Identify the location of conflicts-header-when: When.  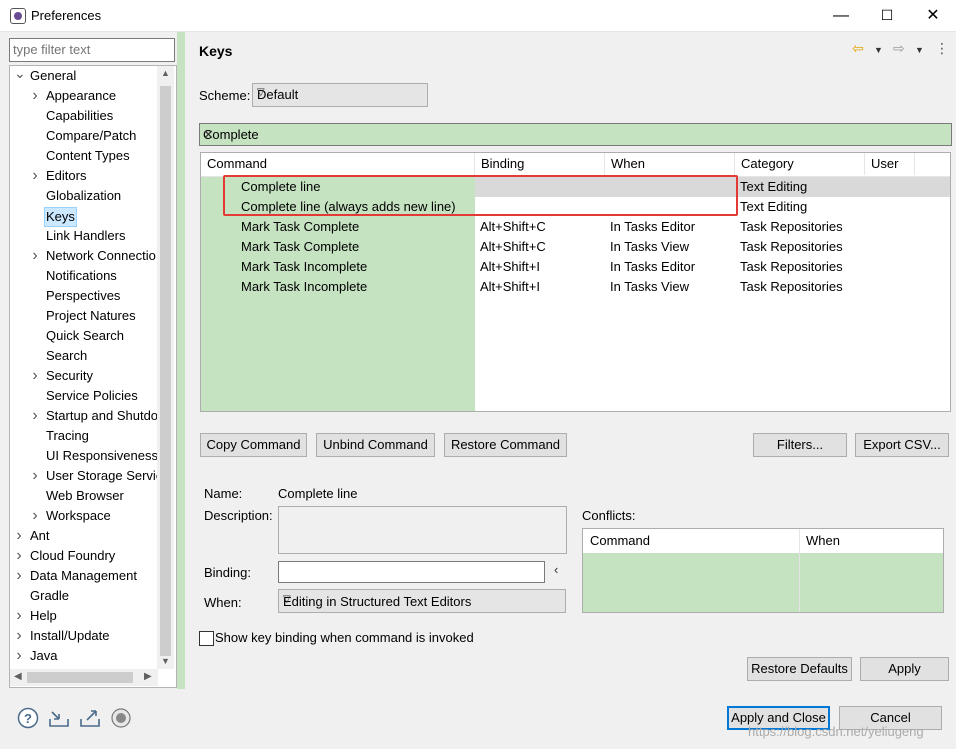
(823, 540).